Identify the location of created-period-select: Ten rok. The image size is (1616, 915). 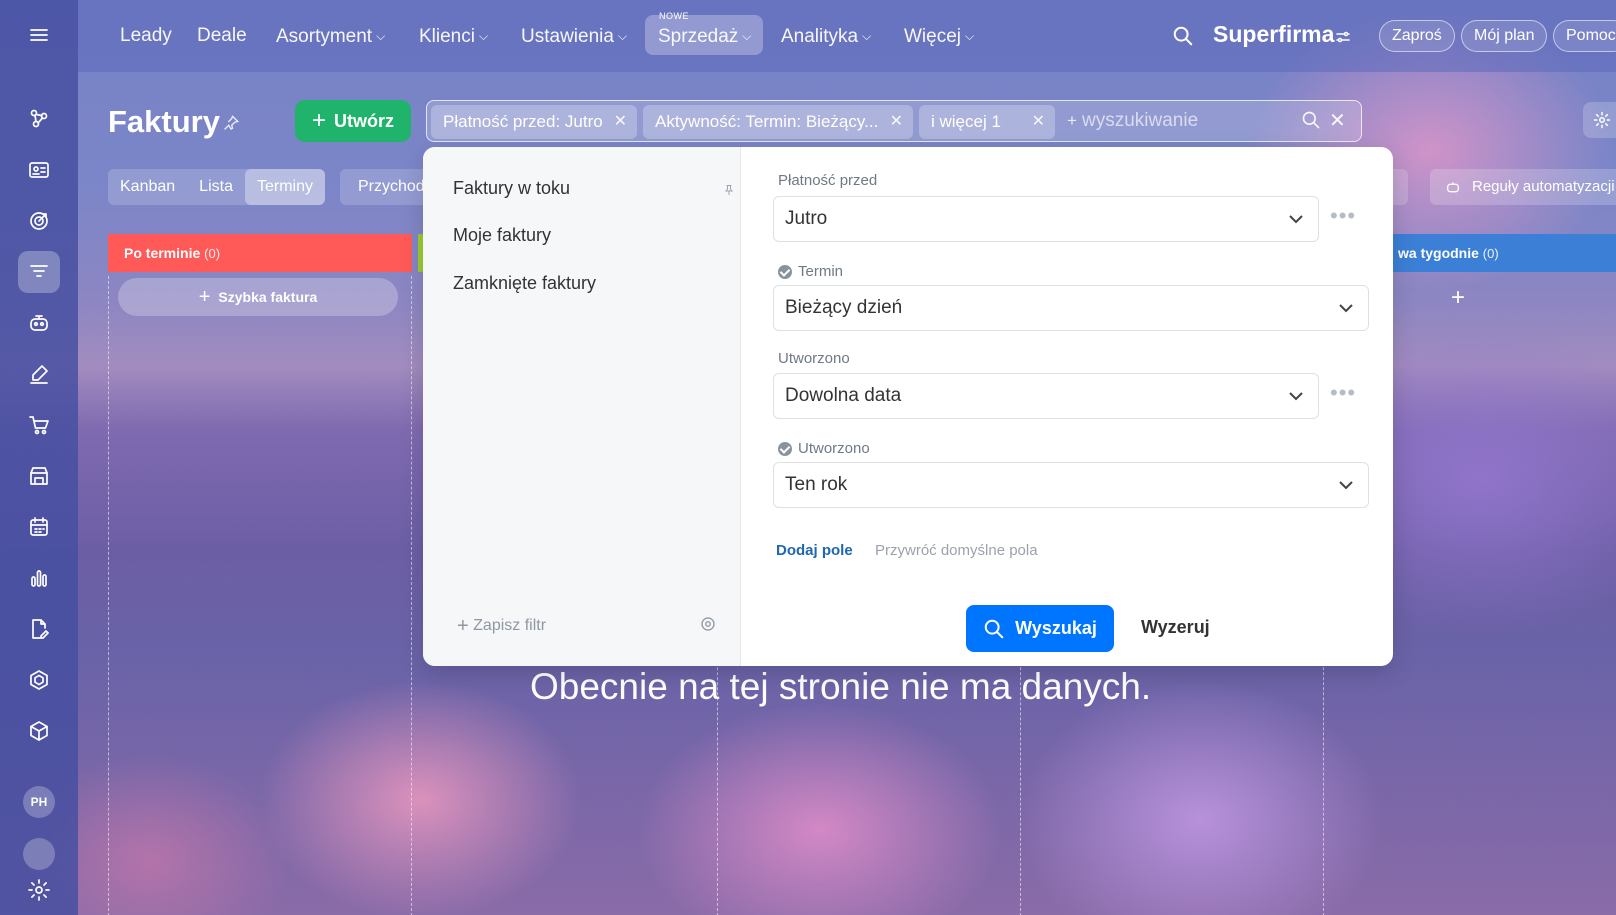
(1071, 485).